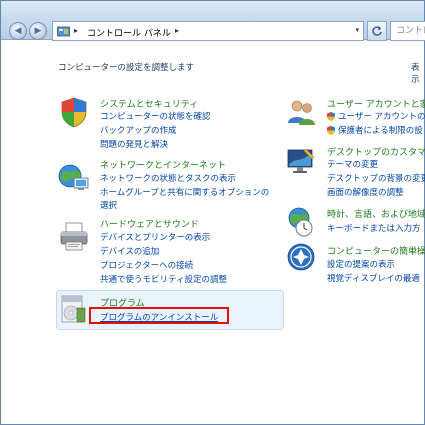 This screenshot has height=425, width=425. Describe the element at coordinates (108, 205) in the screenshot. I see `link-homegroup-sharing-cont: 選択` at that location.